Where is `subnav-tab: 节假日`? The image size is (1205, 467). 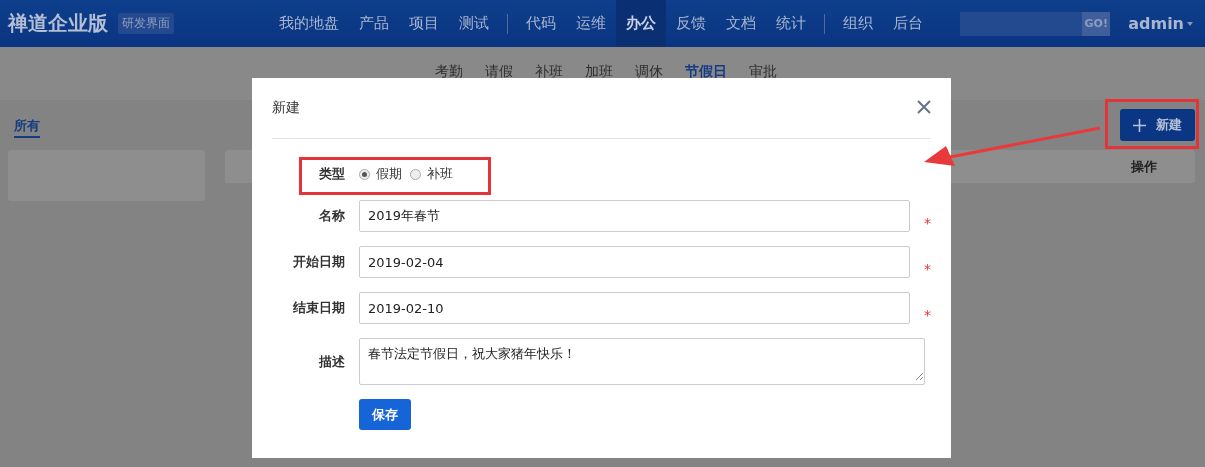 subnav-tab: 节假日 is located at coordinates (705, 72).